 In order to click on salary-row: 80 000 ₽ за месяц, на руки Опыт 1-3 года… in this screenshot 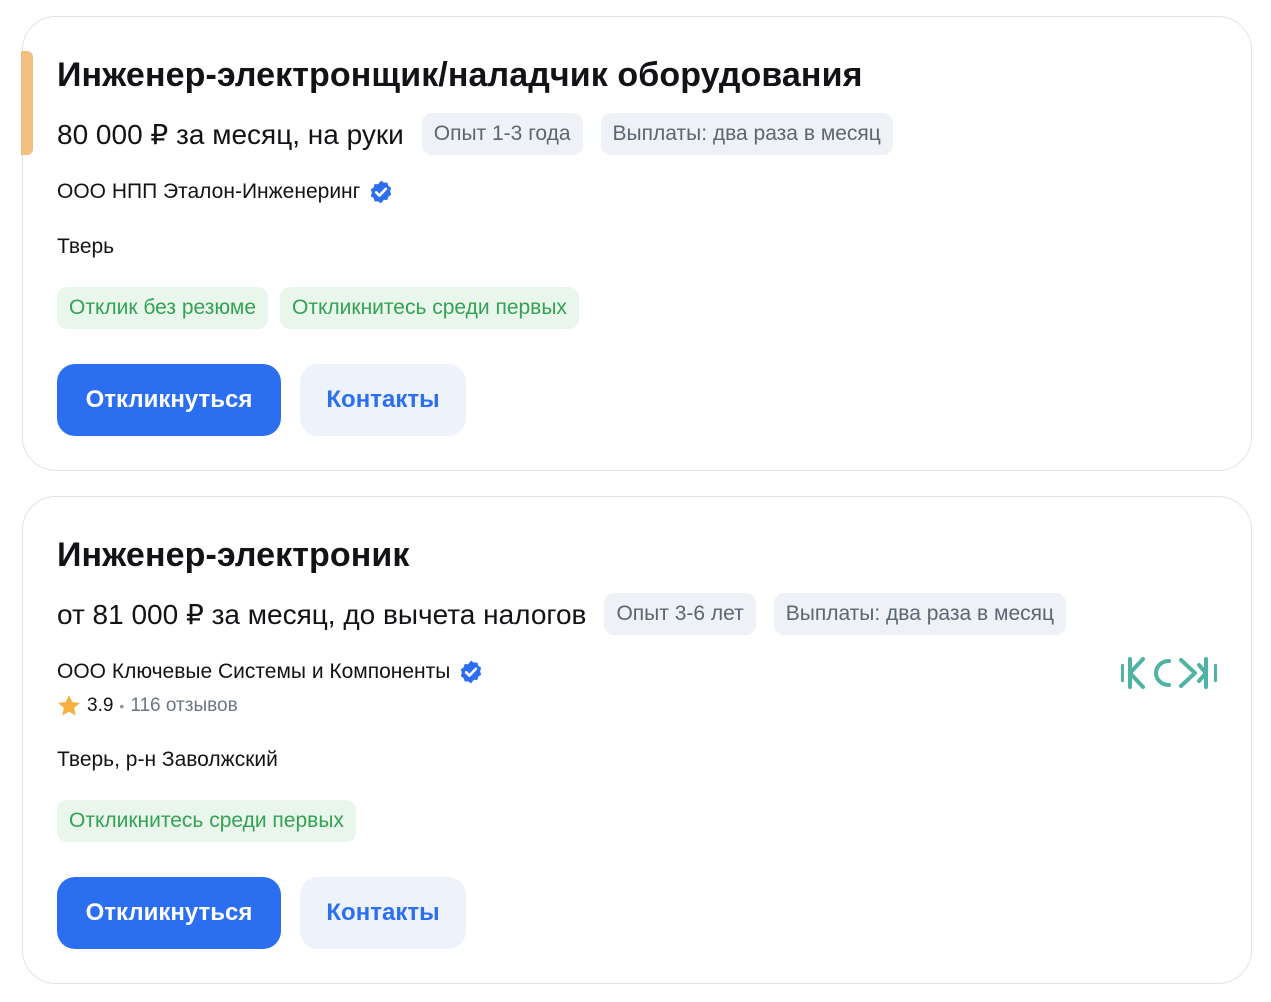, I will do `click(475, 134)`.